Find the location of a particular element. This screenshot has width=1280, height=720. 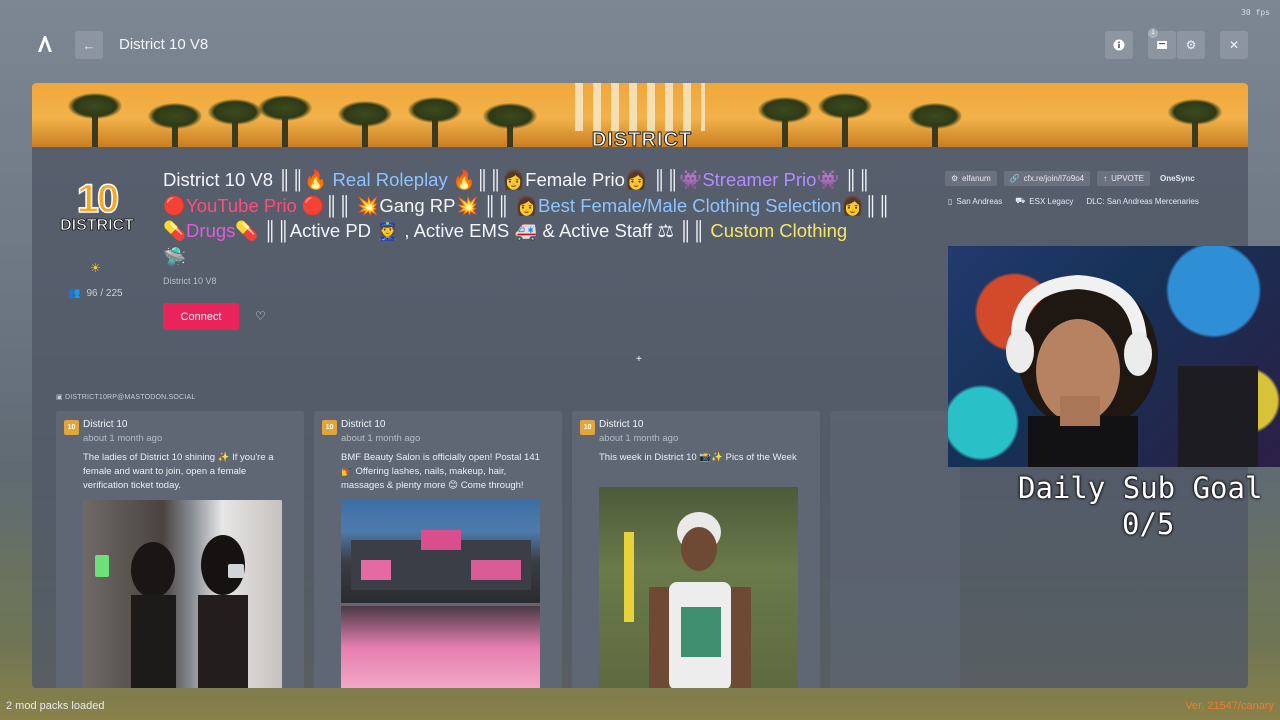

close-button: ✕ is located at coordinates (1234, 45).